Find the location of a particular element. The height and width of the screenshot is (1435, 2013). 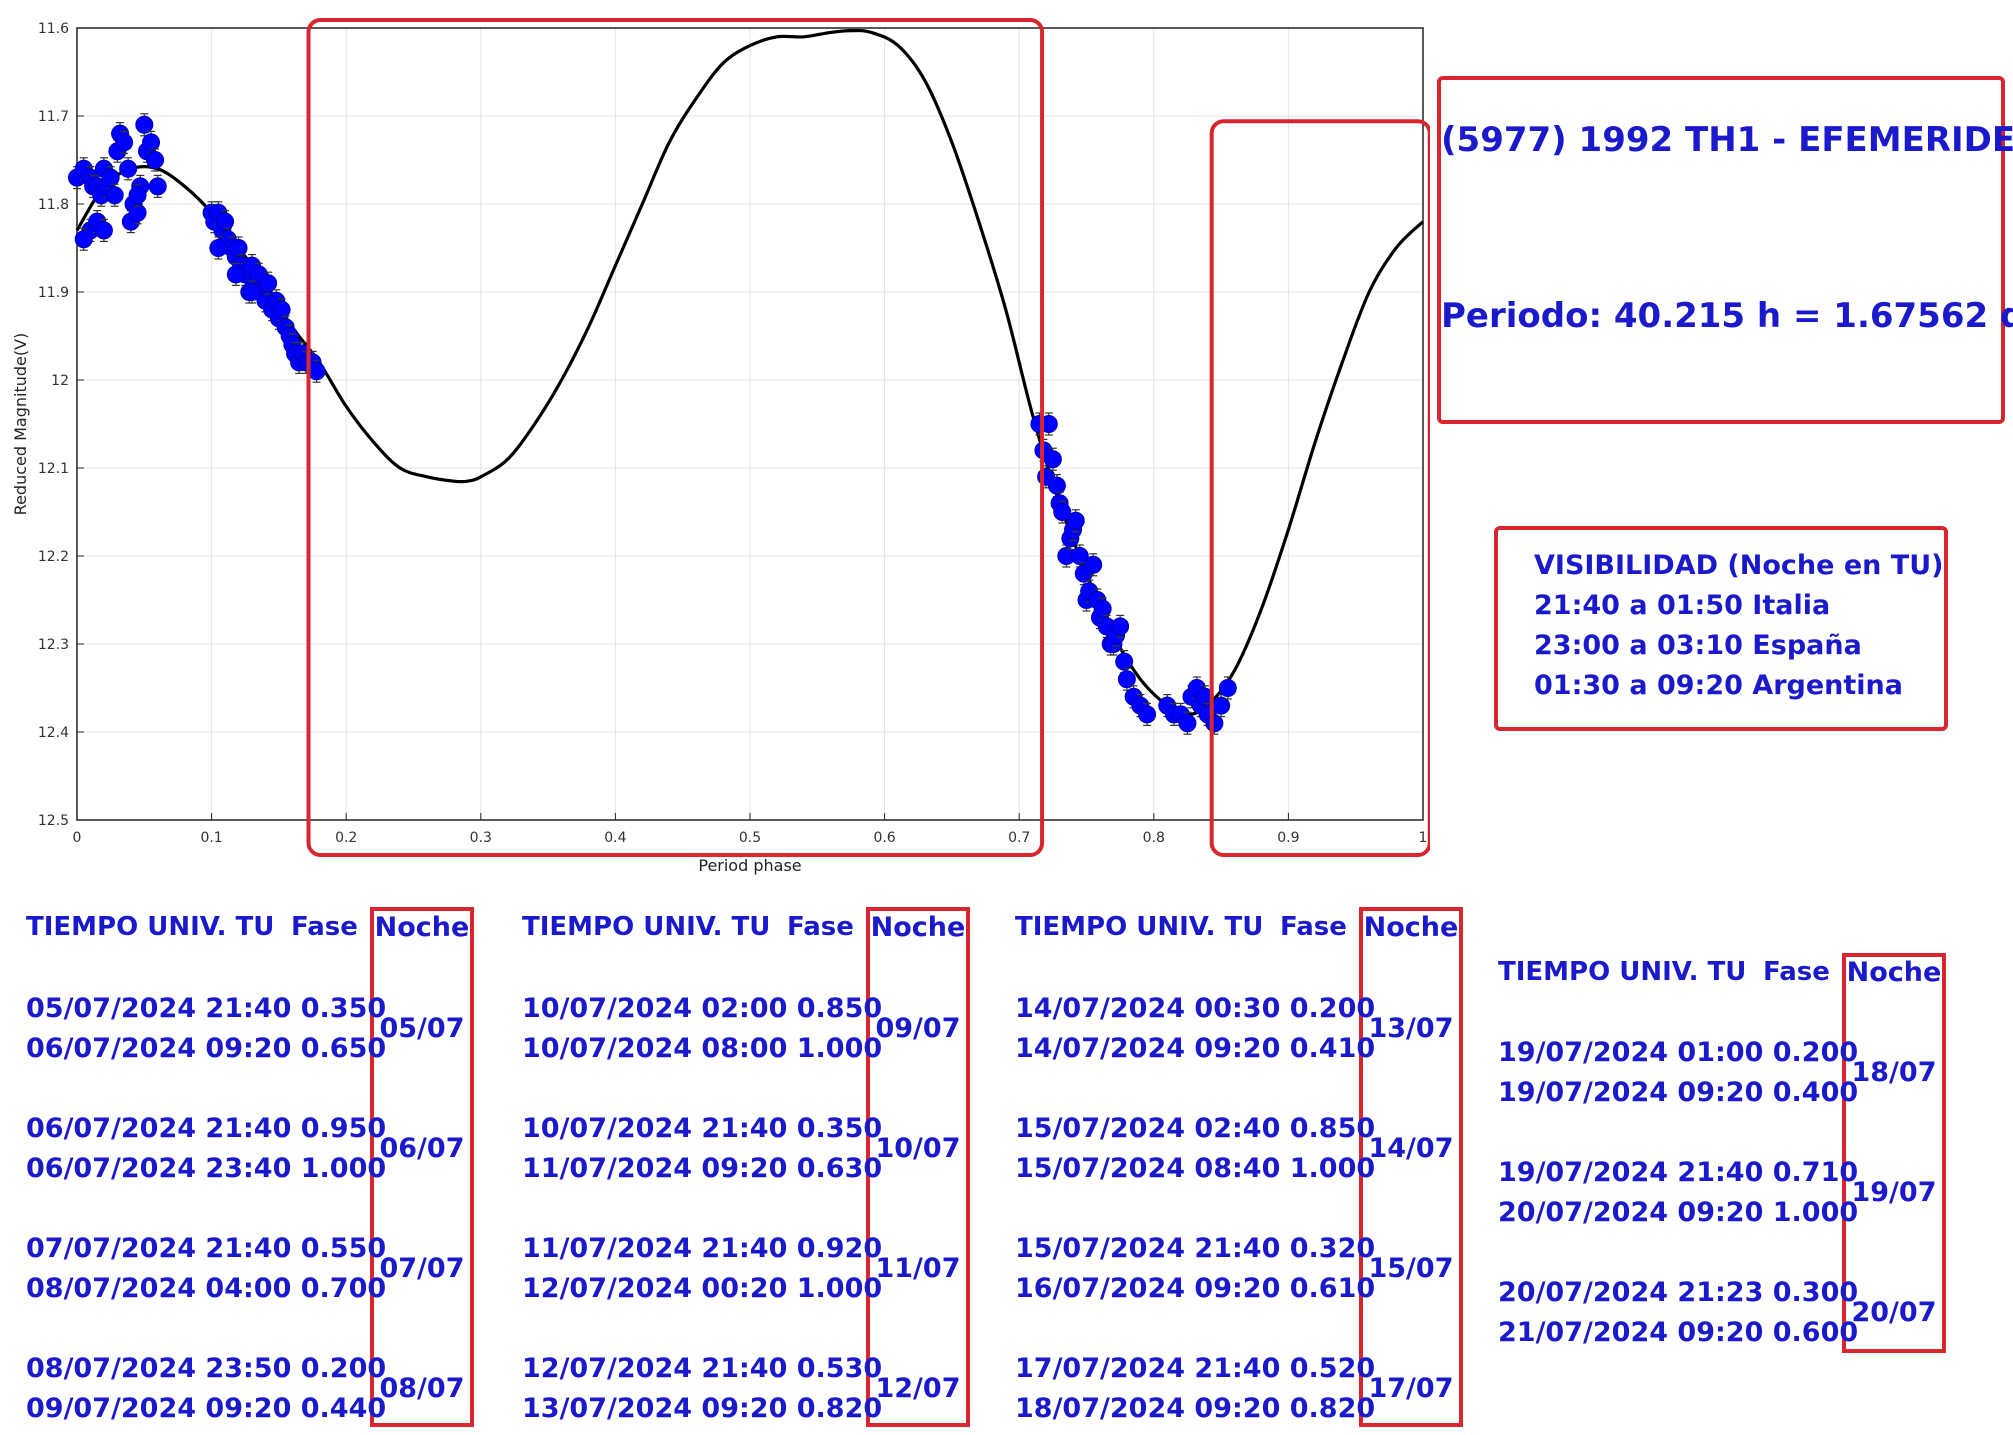

table-2-row-4-end: 13/07/2024 09:20 0.820 is located at coordinates (702, 1408).